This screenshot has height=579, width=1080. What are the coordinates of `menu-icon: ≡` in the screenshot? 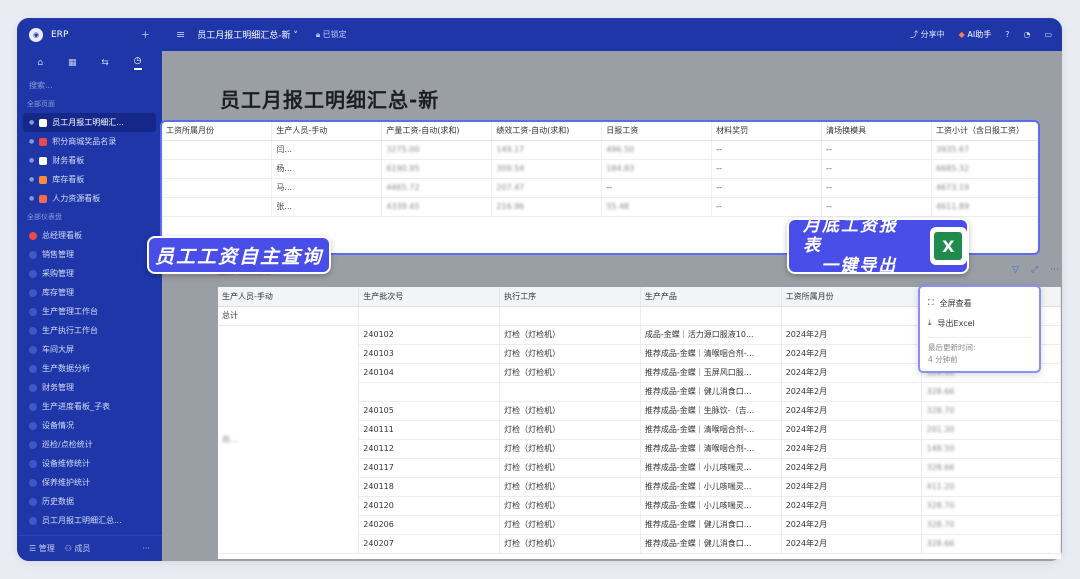 It's located at (180, 34).